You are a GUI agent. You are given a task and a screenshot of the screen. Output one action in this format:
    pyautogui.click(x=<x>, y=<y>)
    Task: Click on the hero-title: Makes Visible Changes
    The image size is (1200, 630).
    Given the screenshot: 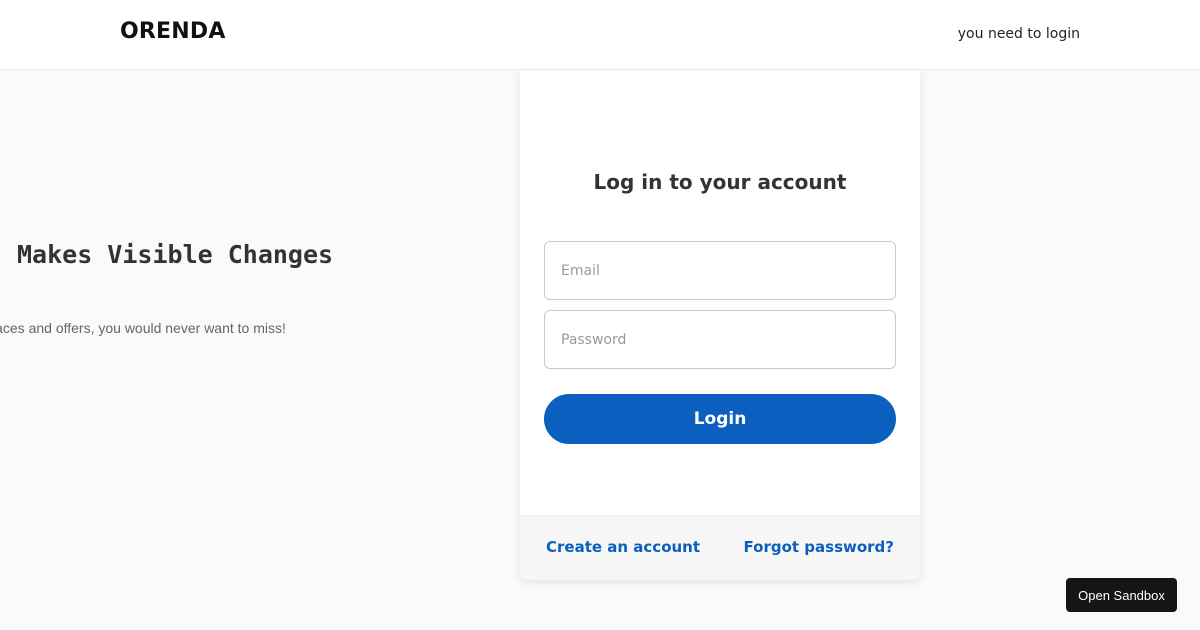 What is the action you would take?
    pyautogui.click(x=175, y=254)
    